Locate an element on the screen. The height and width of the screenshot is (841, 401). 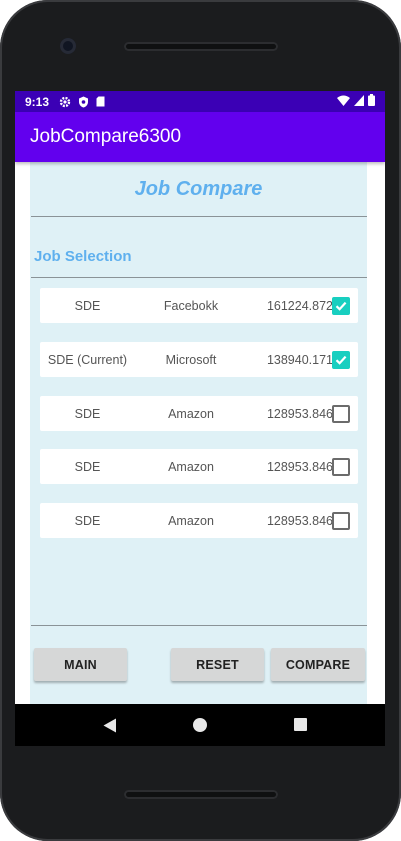
app-bar: JobCompare6300 is located at coordinates (200, 137).